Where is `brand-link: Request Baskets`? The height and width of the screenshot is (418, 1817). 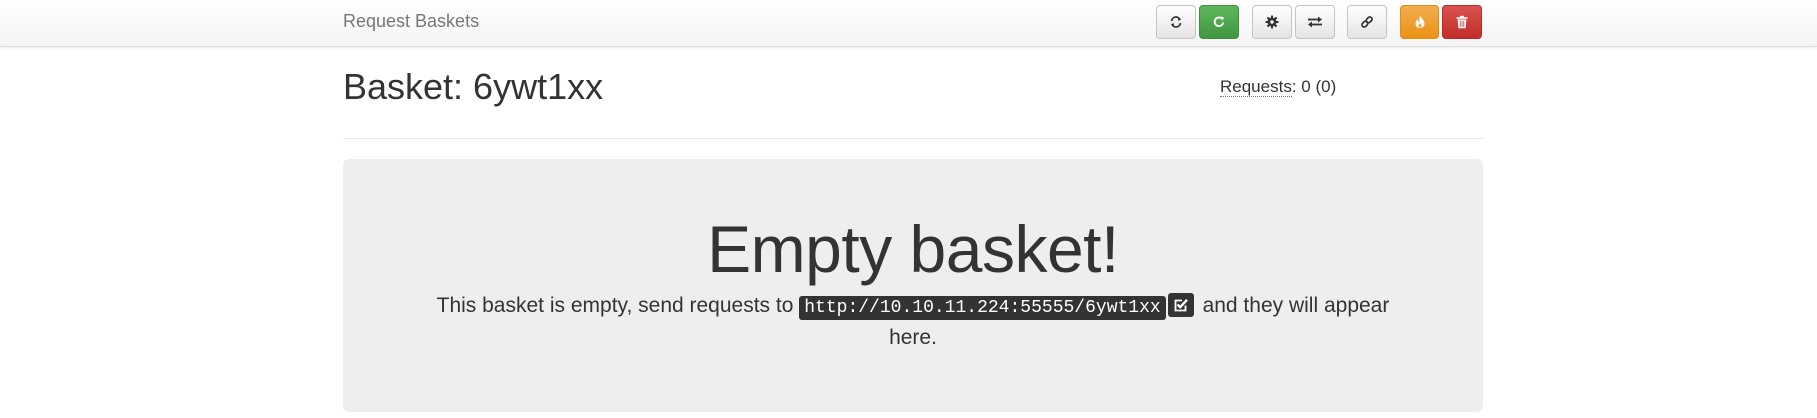
brand-link: Request Baskets is located at coordinates (411, 21).